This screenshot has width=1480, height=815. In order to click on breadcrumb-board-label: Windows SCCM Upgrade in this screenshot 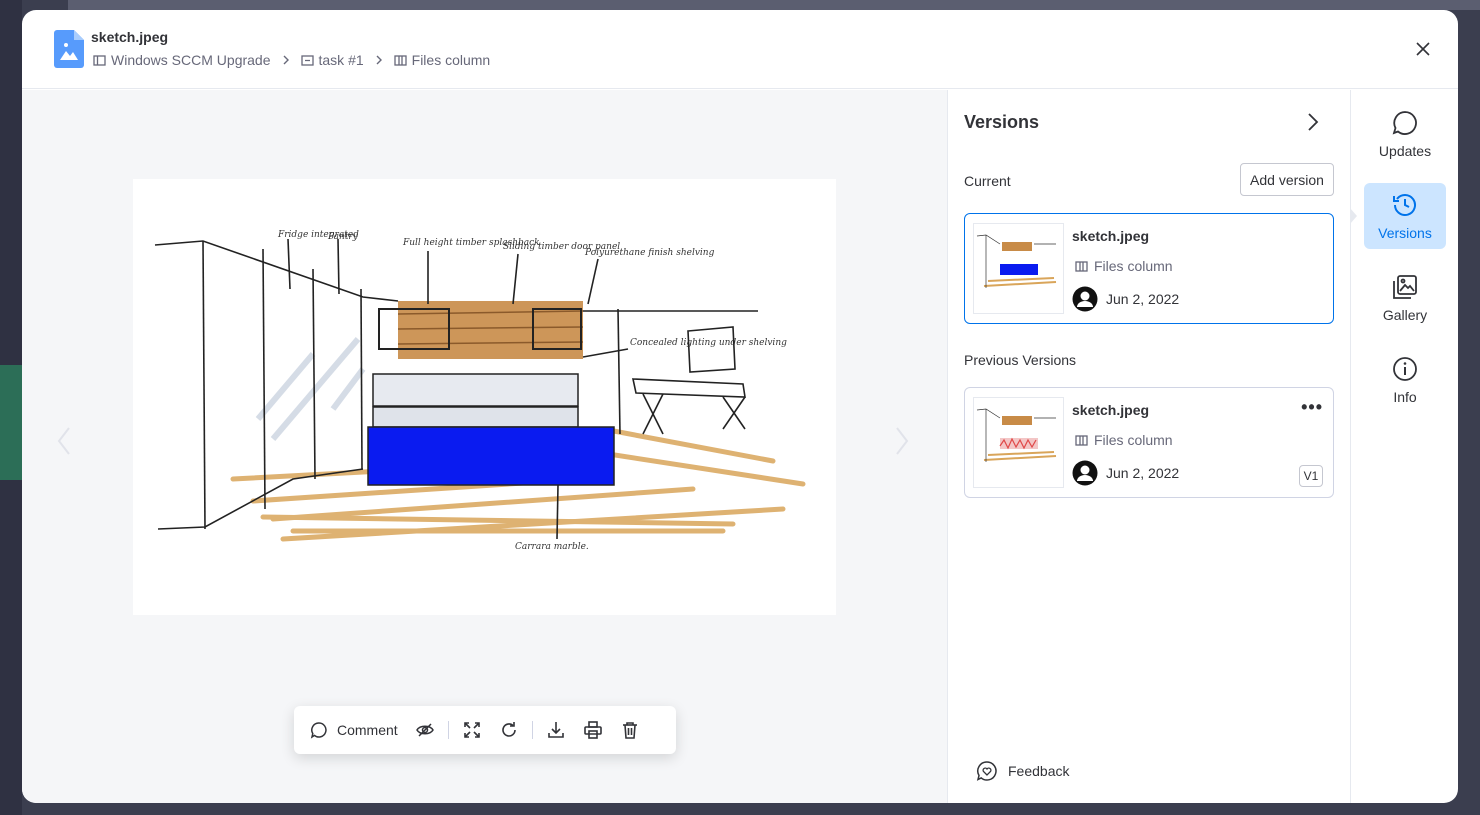, I will do `click(191, 60)`.